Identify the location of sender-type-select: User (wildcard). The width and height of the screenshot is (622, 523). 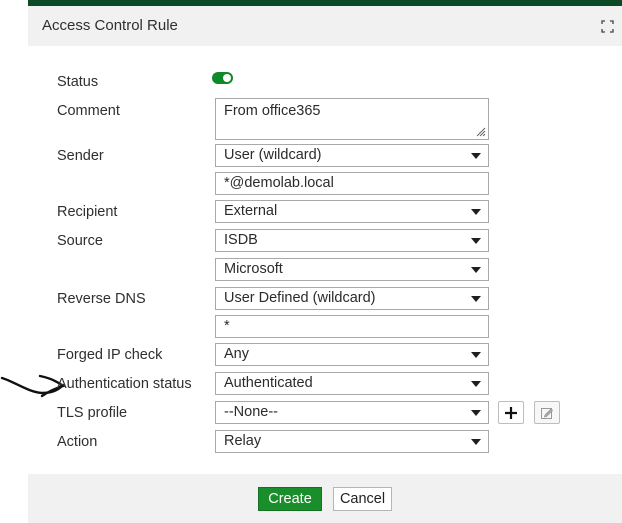
(352, 155).